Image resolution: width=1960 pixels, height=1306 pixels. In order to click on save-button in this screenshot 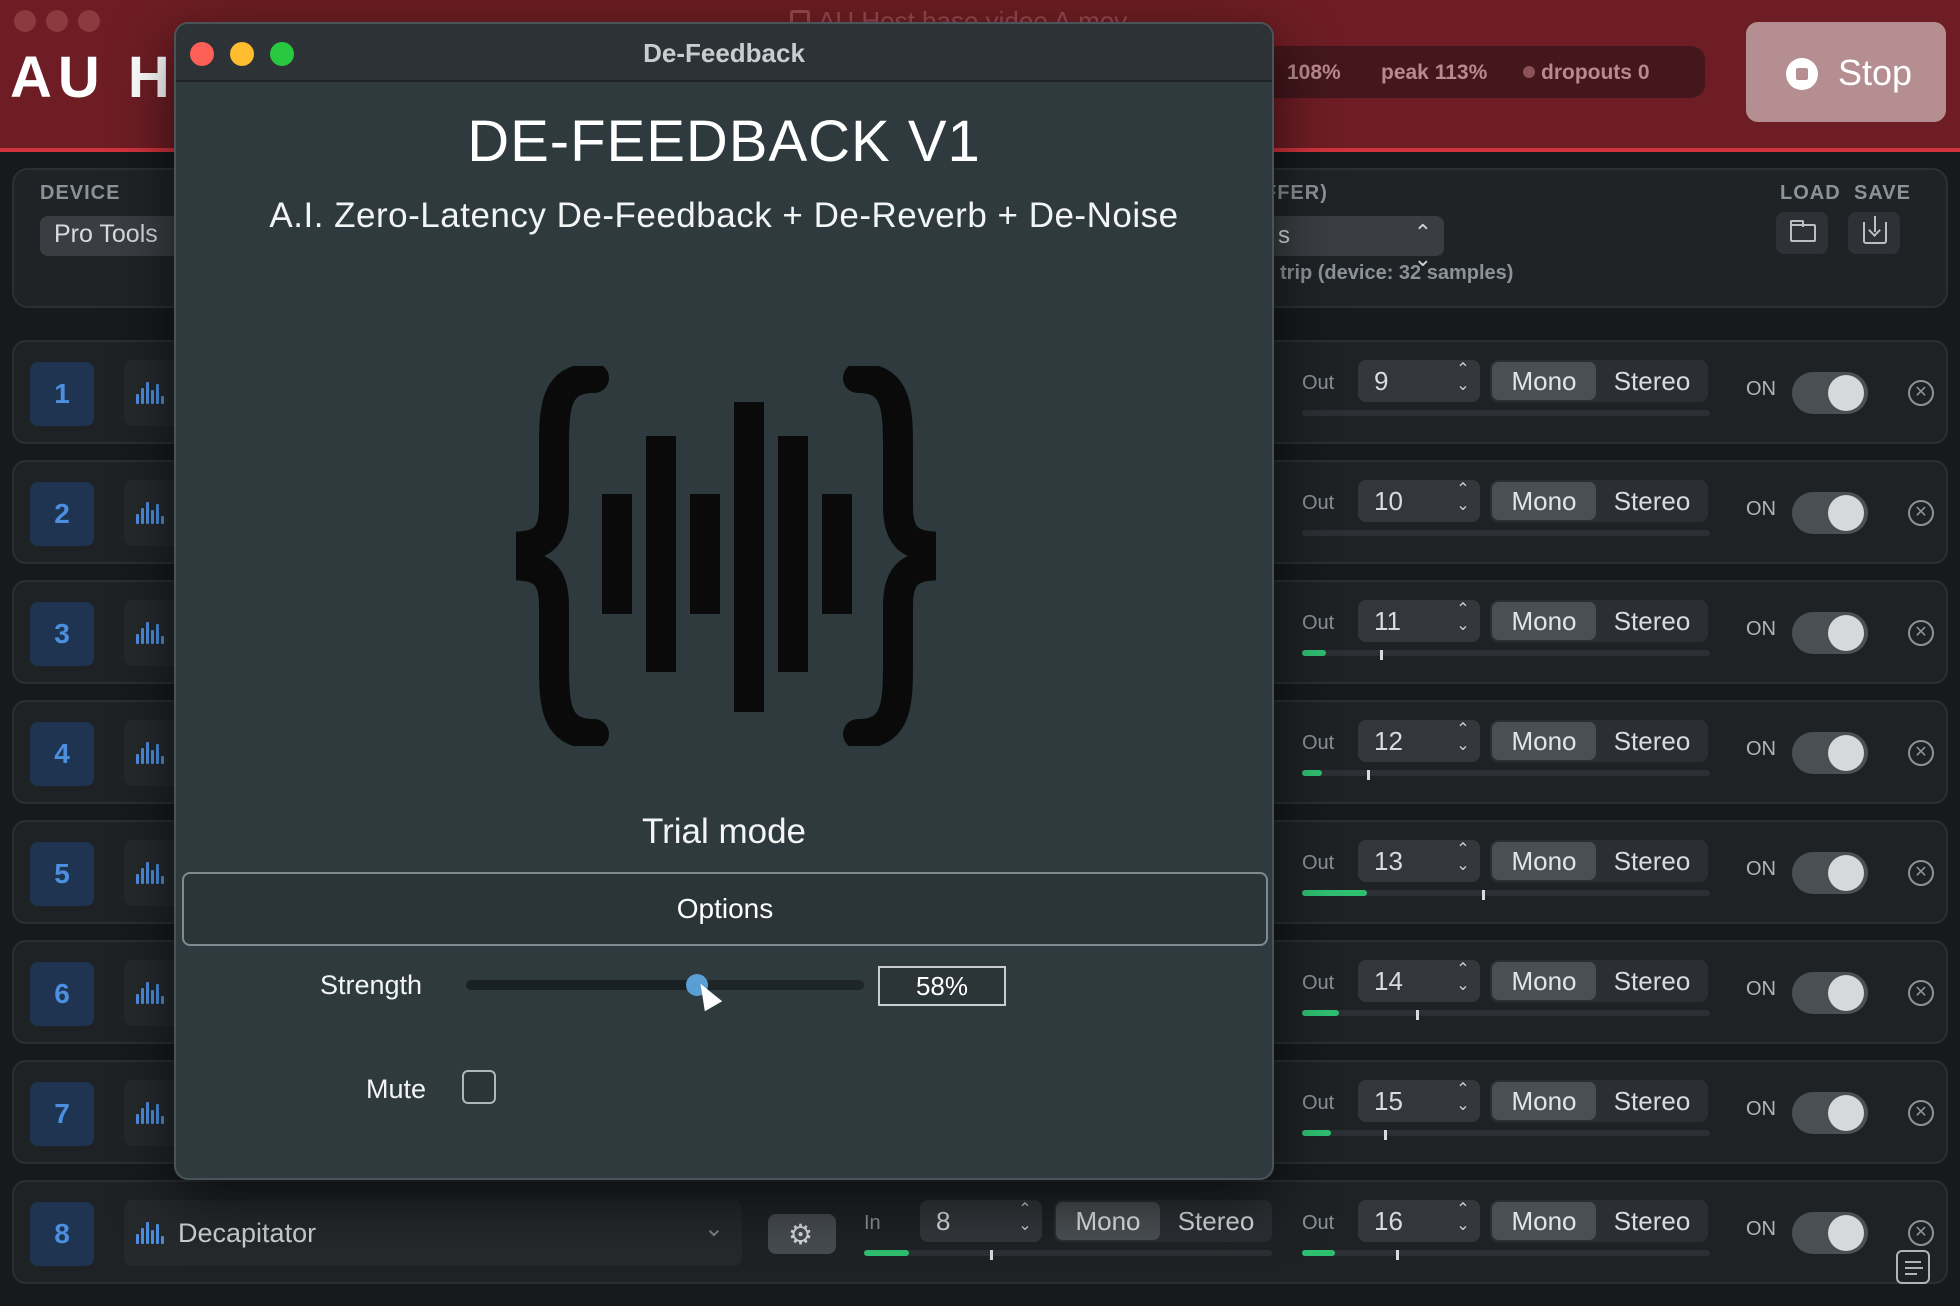, I will do `click(1874, 233)`.